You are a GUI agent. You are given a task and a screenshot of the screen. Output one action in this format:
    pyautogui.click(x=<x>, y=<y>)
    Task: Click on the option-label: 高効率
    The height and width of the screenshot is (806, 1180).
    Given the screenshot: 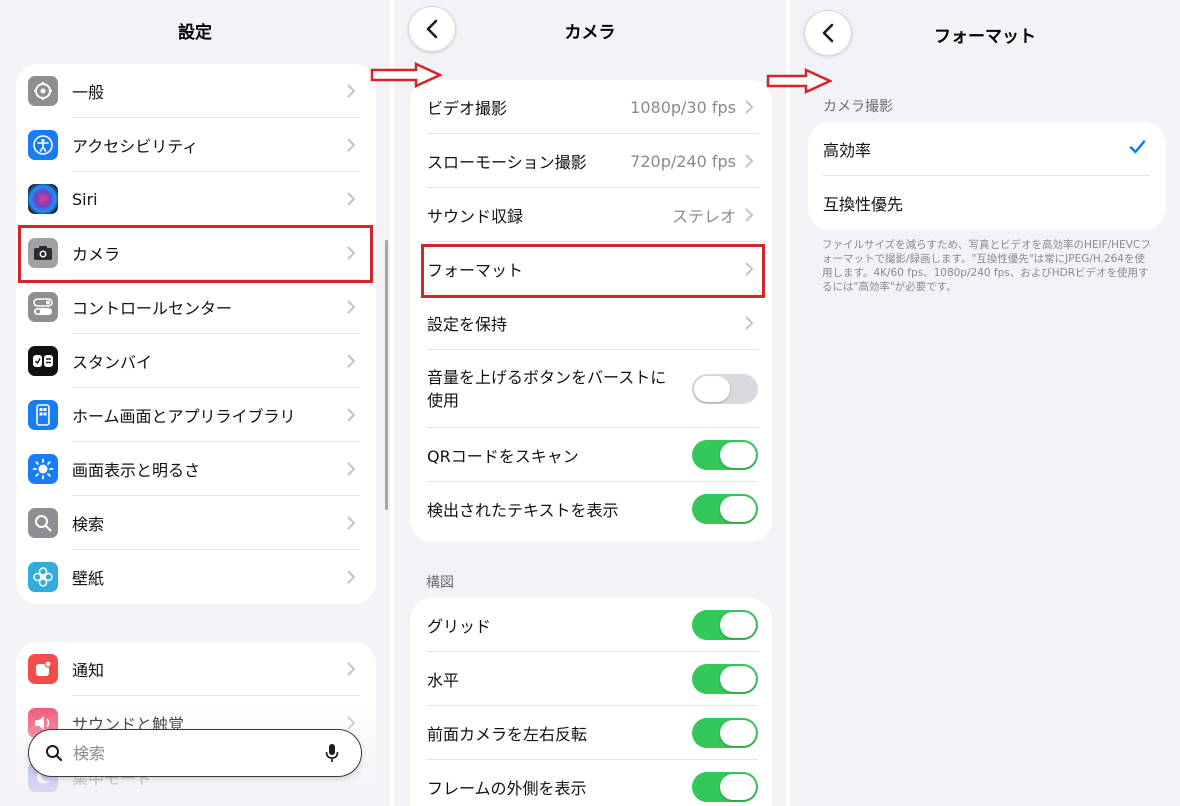 What is the action you would take?
    pyautogui.click(x=847, y=150)
    